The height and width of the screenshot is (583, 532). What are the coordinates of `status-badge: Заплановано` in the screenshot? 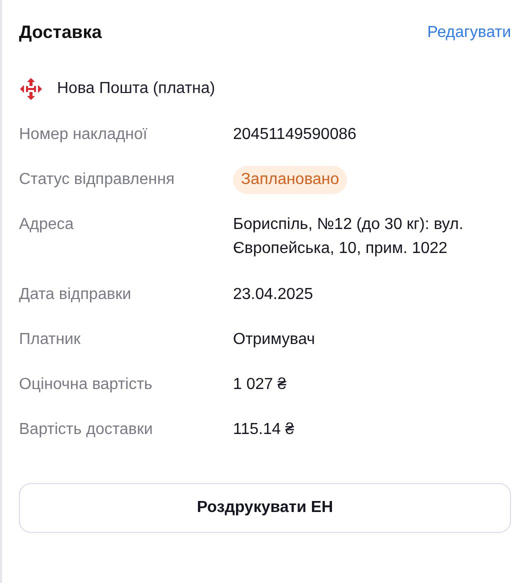 It's located at (290, 180).